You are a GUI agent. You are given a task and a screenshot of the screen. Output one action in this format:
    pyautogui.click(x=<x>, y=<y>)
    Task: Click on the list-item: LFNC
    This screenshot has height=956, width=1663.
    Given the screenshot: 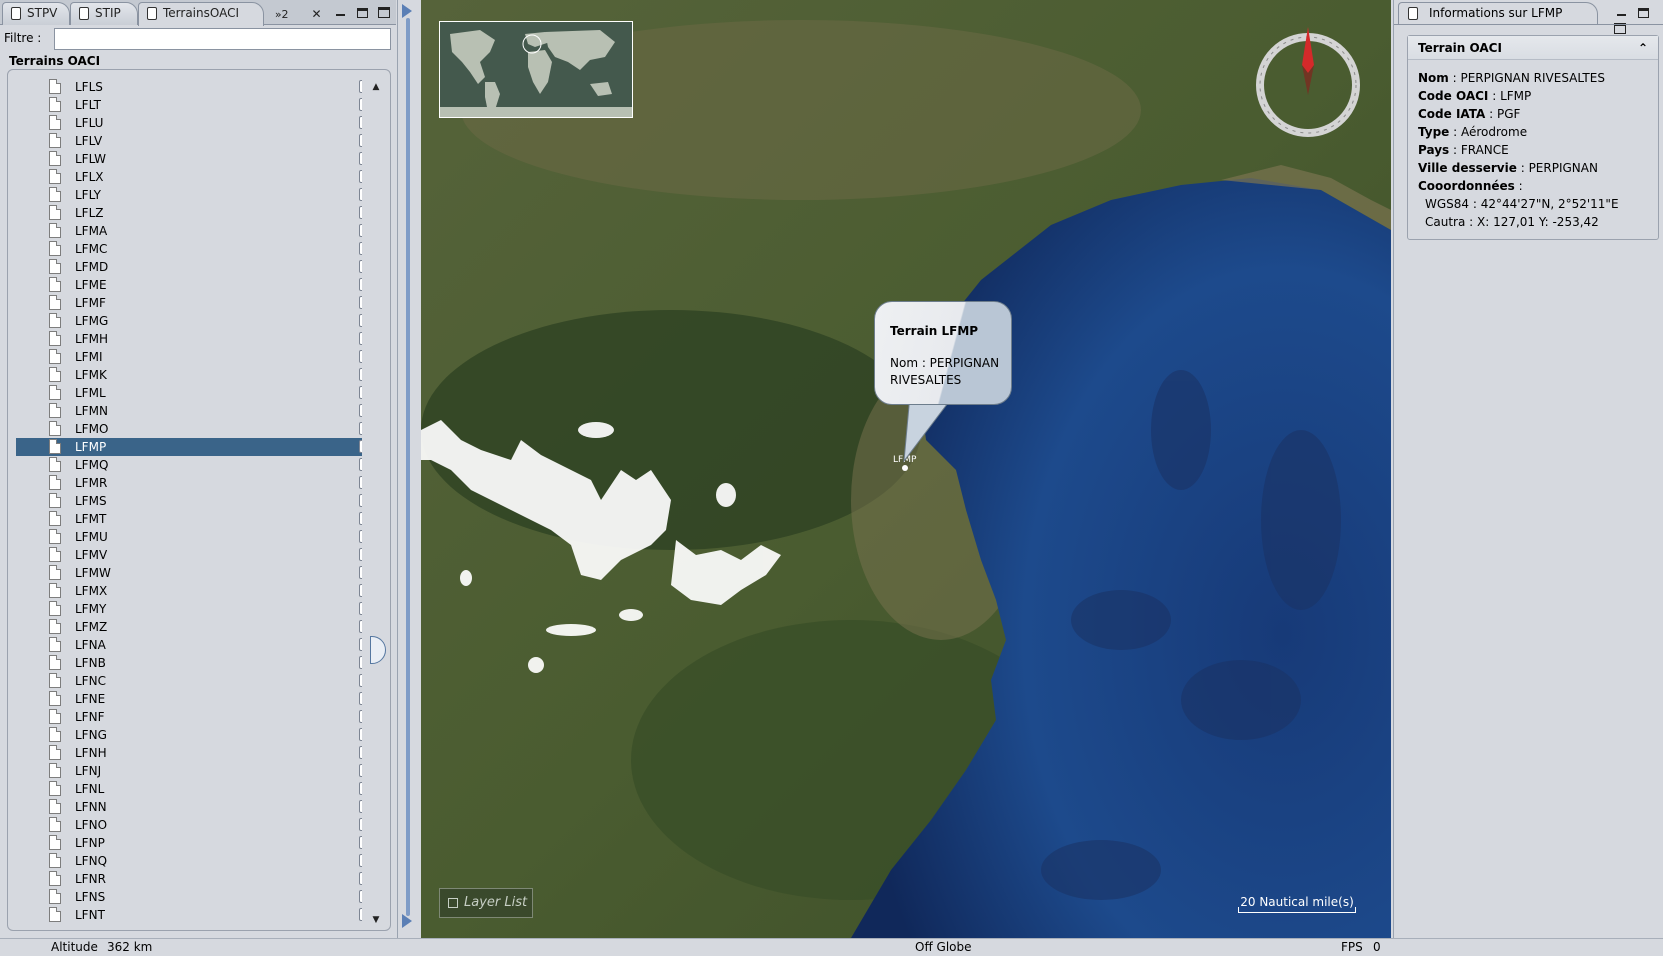 What is the action you would take?
    pyautogui.click(x=189, y=681)
    